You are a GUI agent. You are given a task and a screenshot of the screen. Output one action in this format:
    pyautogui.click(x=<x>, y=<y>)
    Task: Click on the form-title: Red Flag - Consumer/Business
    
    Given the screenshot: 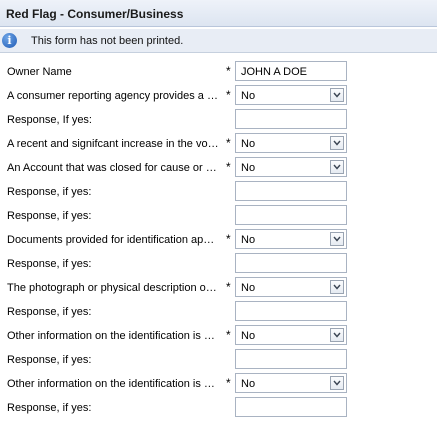 What is the action you would take?
    pyautogui.click(x=95, y=14)
    